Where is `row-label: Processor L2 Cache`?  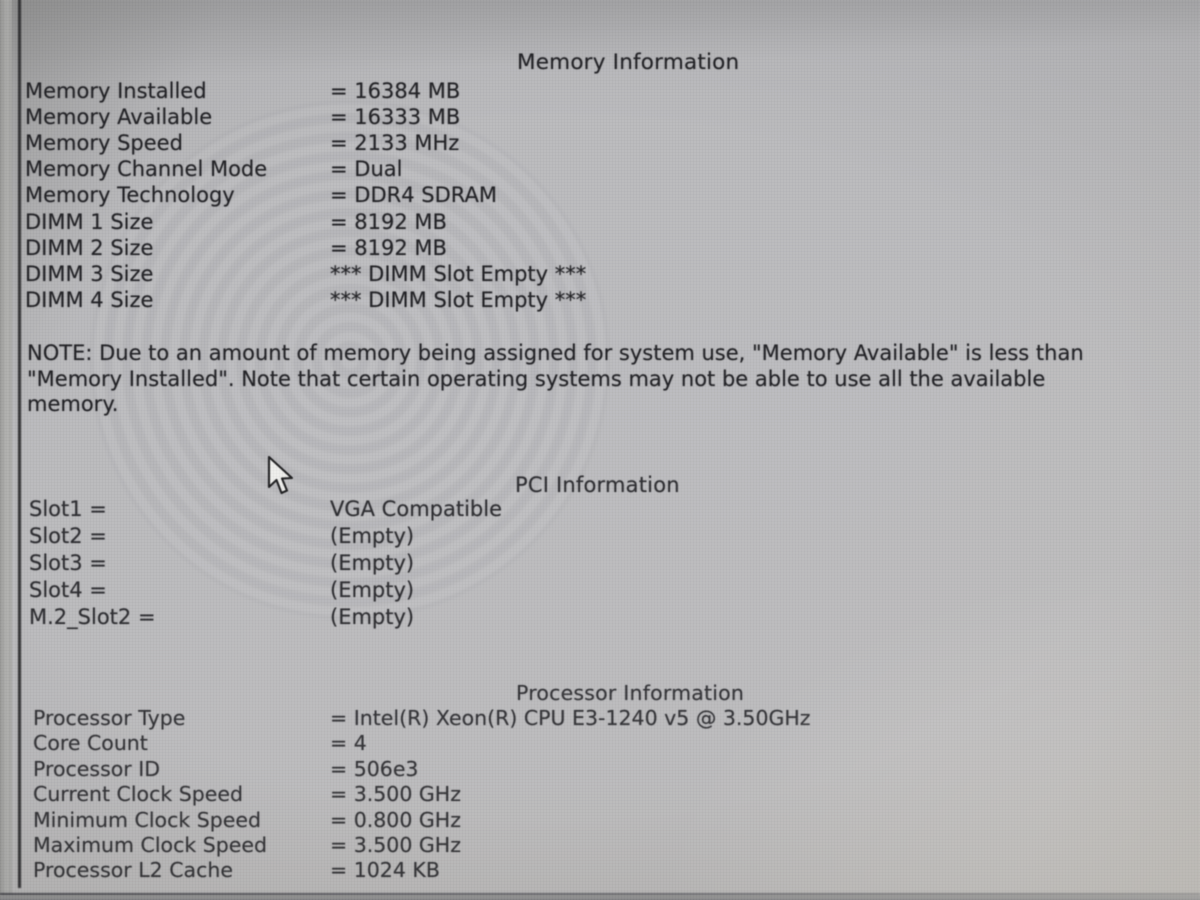 row-label: Processor L2 Cache is located at coordinates (133, 870).